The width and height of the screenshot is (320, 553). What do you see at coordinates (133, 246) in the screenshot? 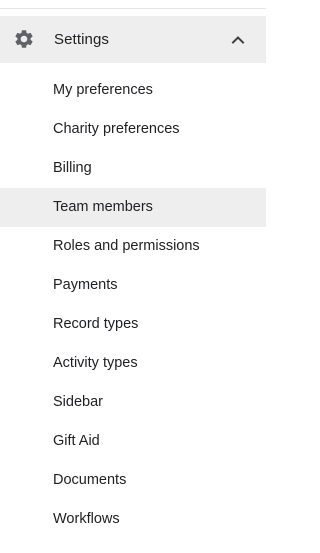
I see `menu-item-roles-and-permissions: Roles and permissions` at bounding box center [133, 246].